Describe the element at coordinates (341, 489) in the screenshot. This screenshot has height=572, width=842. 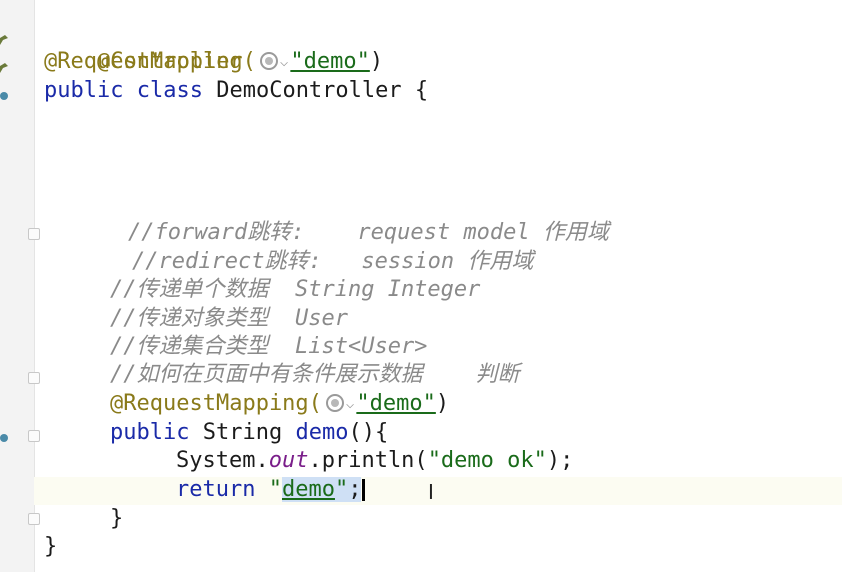
I see `quote-close: "` at that location.